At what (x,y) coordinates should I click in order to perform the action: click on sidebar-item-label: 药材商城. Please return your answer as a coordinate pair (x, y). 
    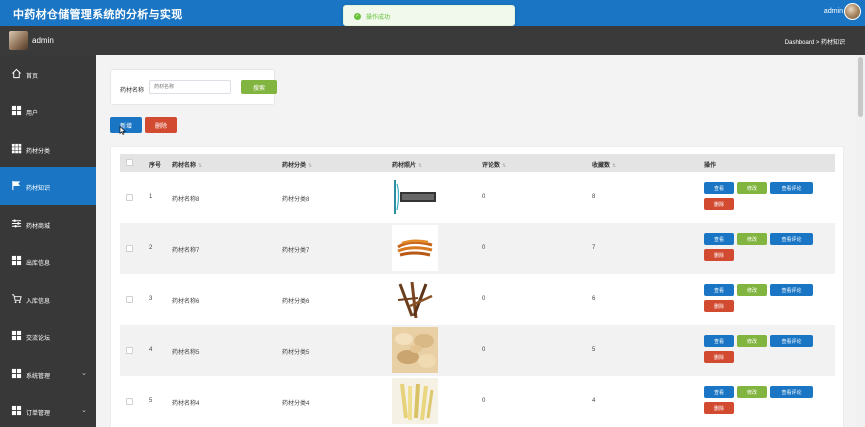
    Looking at the image, I should click on (38, 227).